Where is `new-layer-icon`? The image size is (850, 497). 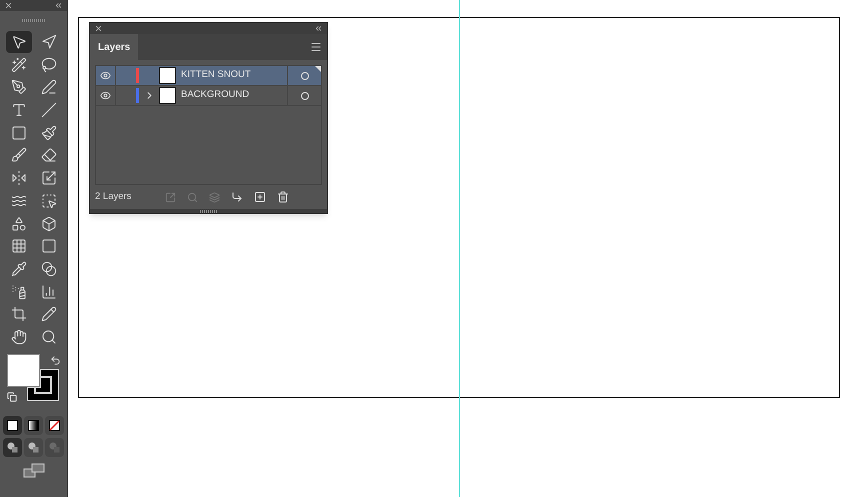 new-layer-icon is located at coordinates (260, 197).